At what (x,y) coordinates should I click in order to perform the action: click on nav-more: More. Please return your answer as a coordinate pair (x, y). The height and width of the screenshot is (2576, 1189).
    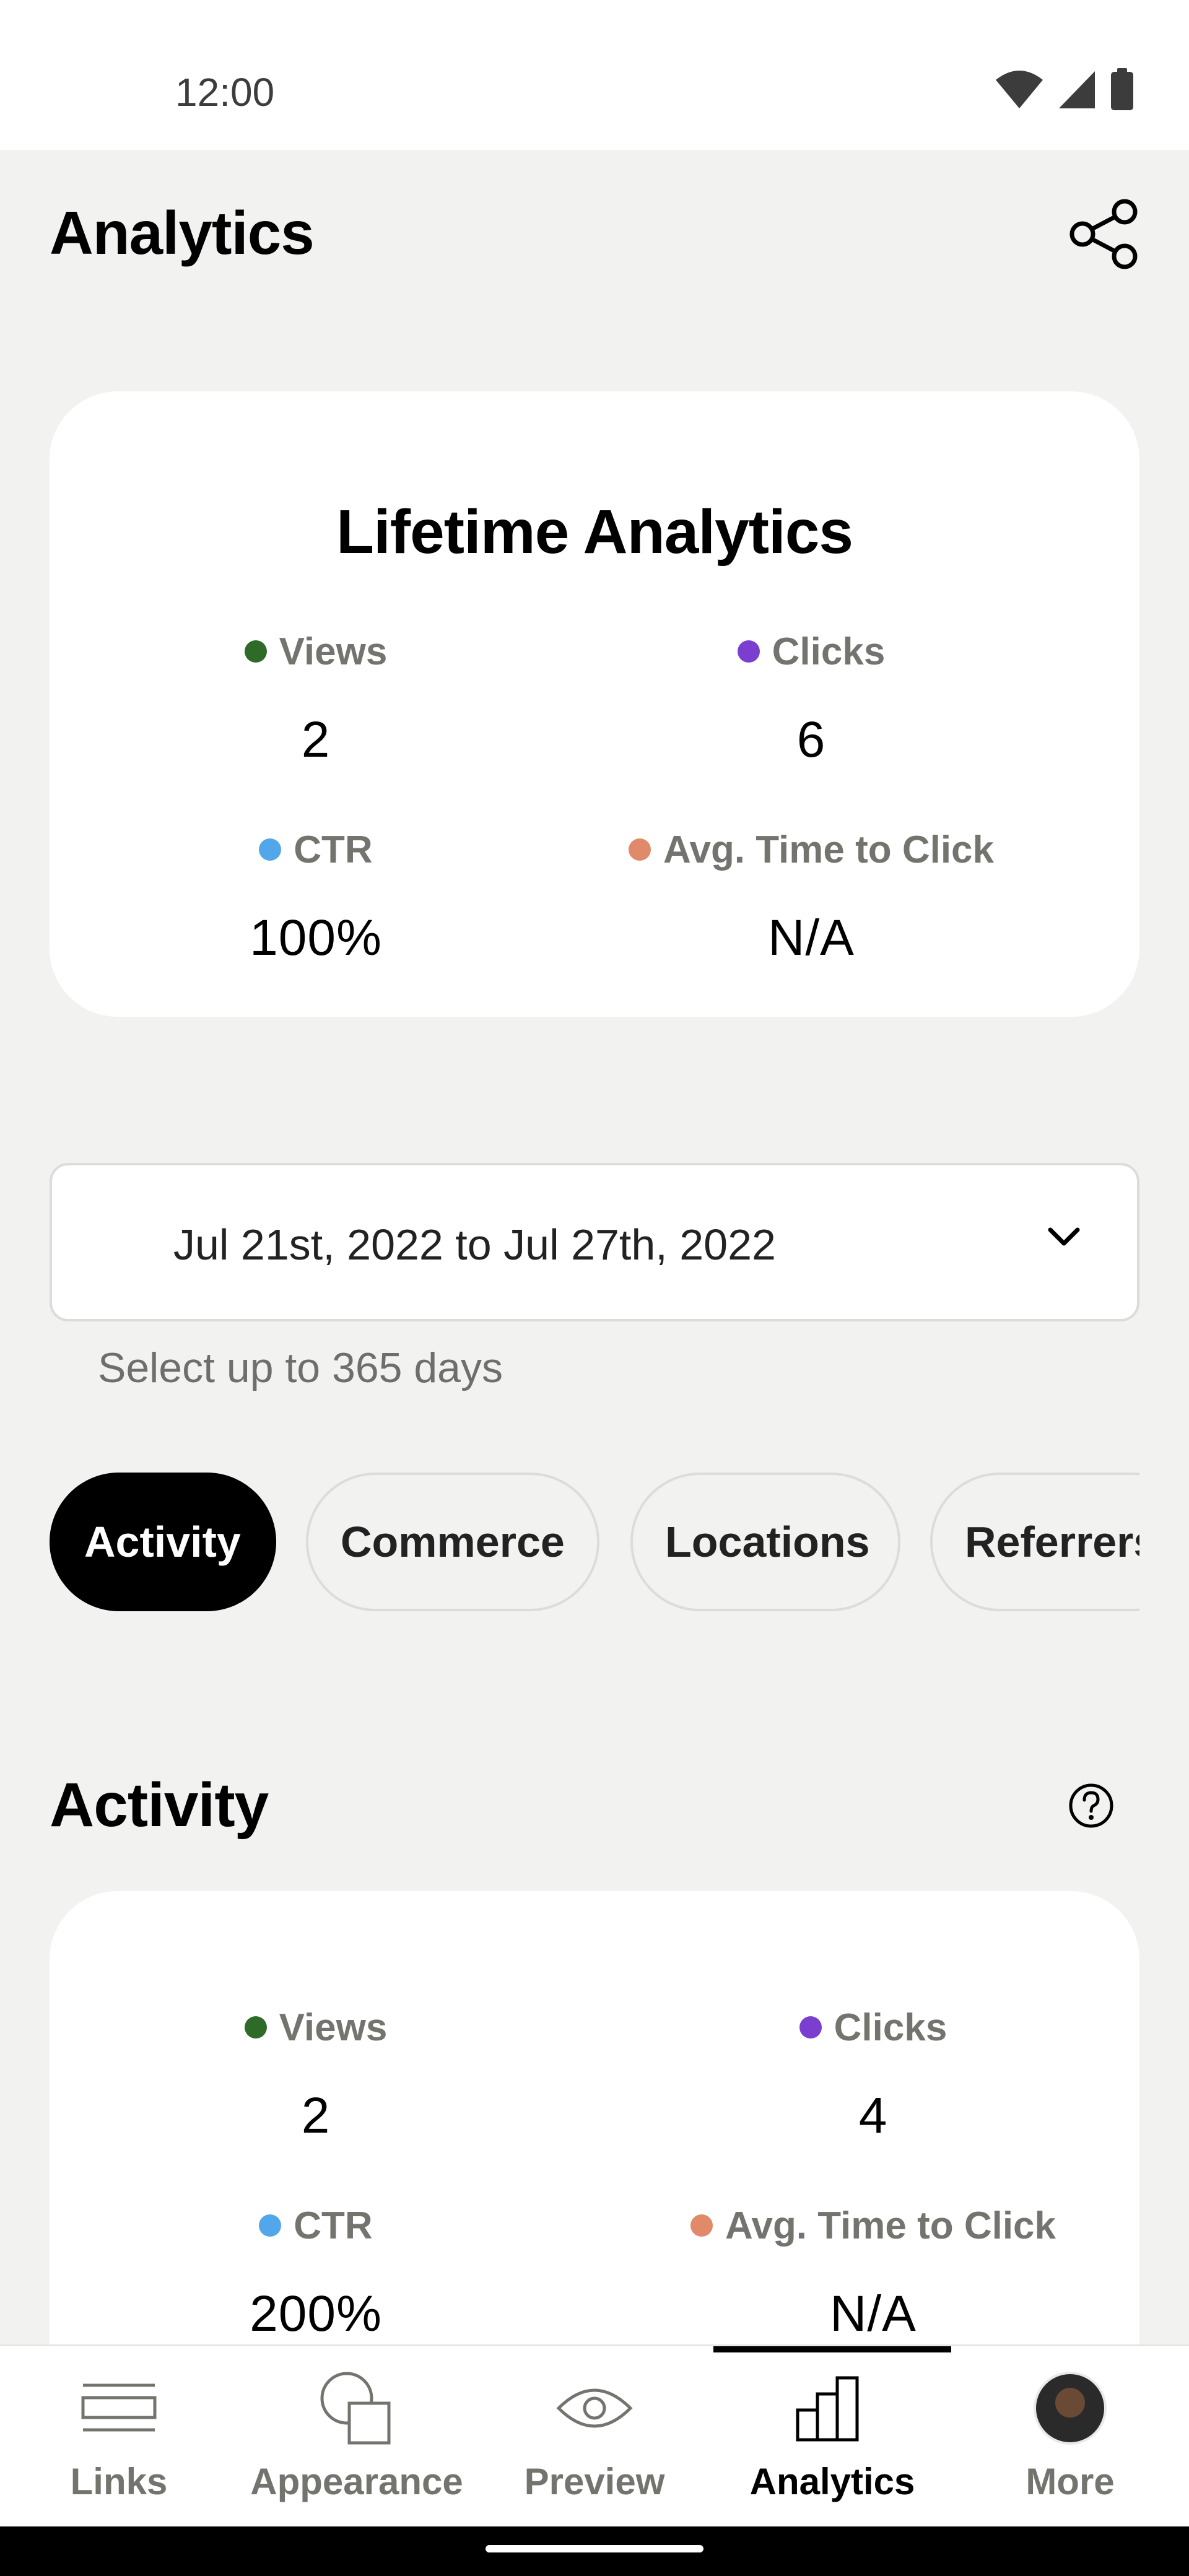
    Looking at the image, I should click on (1070, 2436).